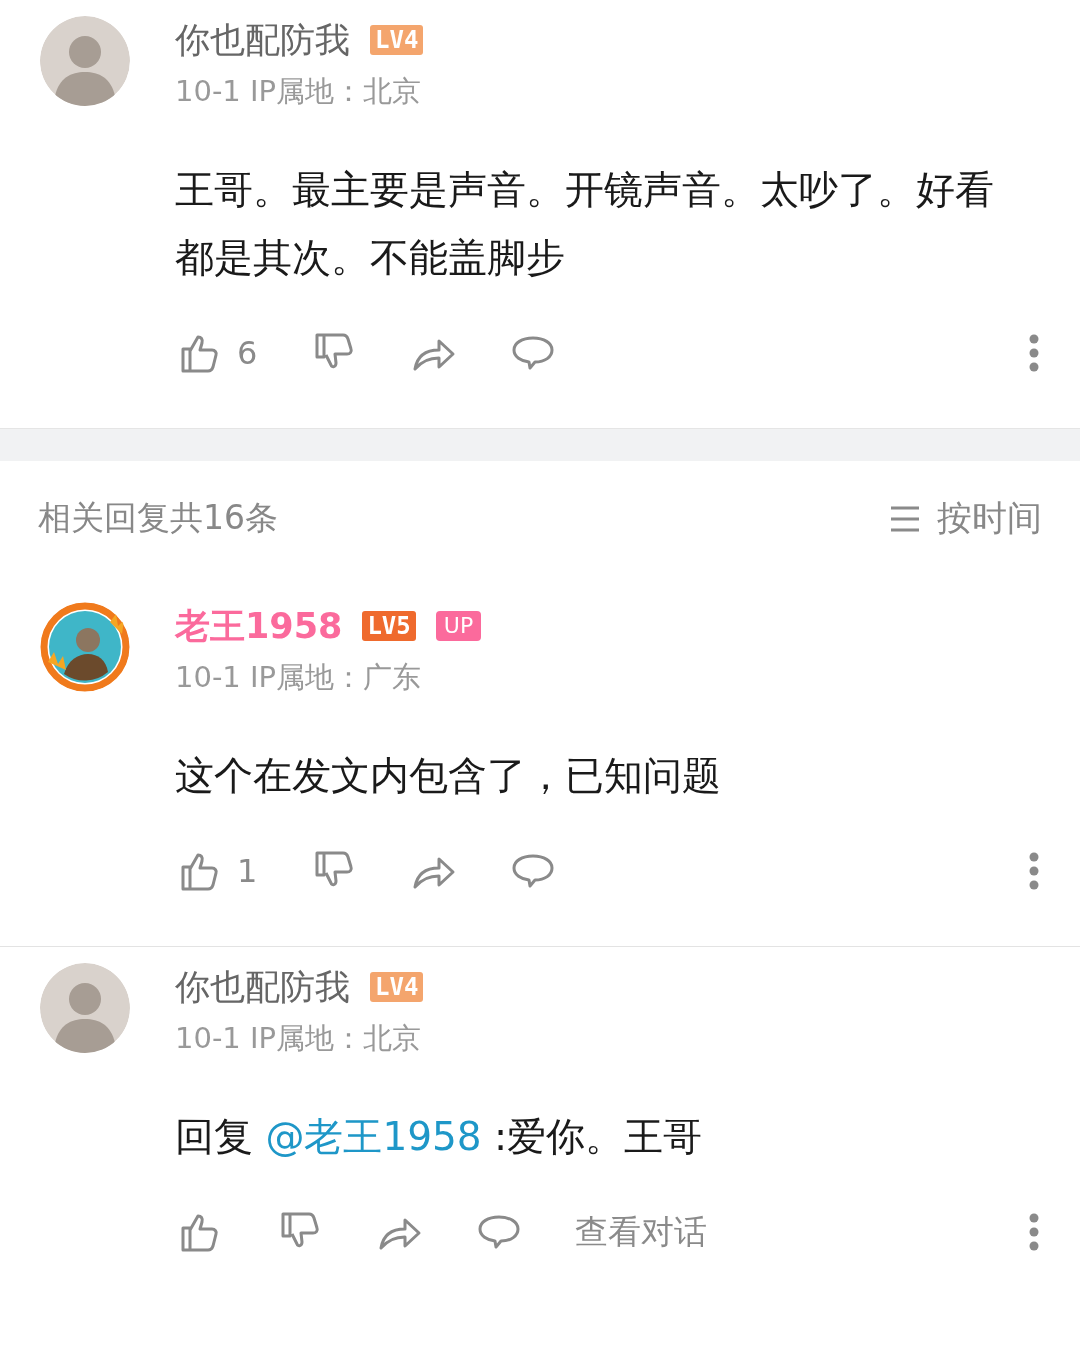 Image resolution: width=1080 pixels, height=1357 pixels. I want to click on avatar, so click(85, 647).